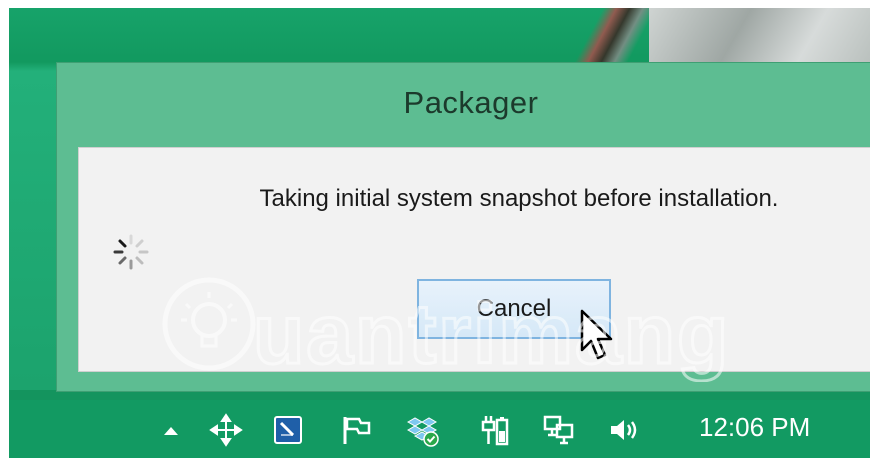 This screenshot has width=870, height=462. I want to click on volume-icon, so click(624, 430).